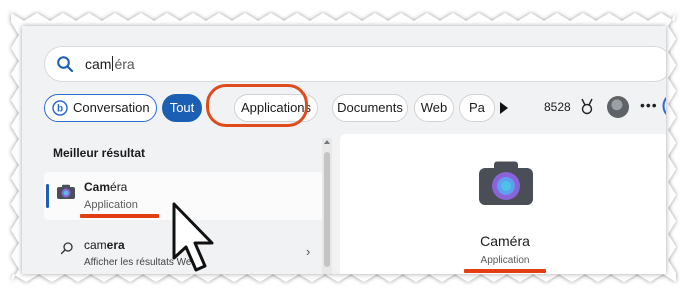  What do you see at coordinates (308, 251) in the screenshot?
I see `chevron-right-icon: ›` at bounding box center [308, 251].